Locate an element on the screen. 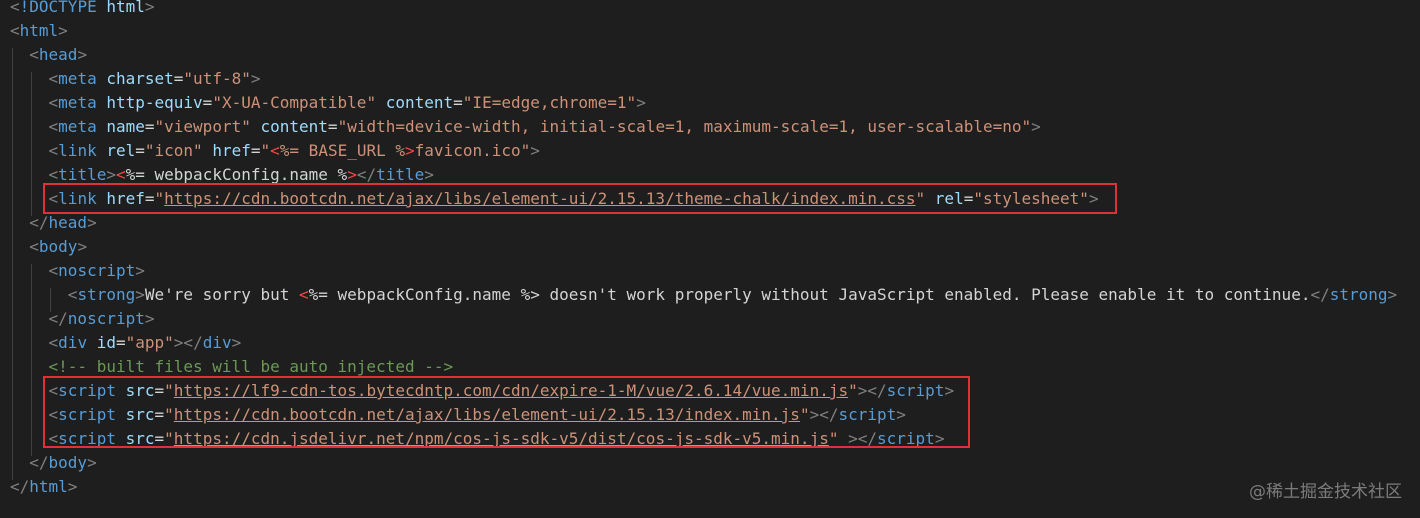  code-line: </body> is located at coordinates (53, 463).